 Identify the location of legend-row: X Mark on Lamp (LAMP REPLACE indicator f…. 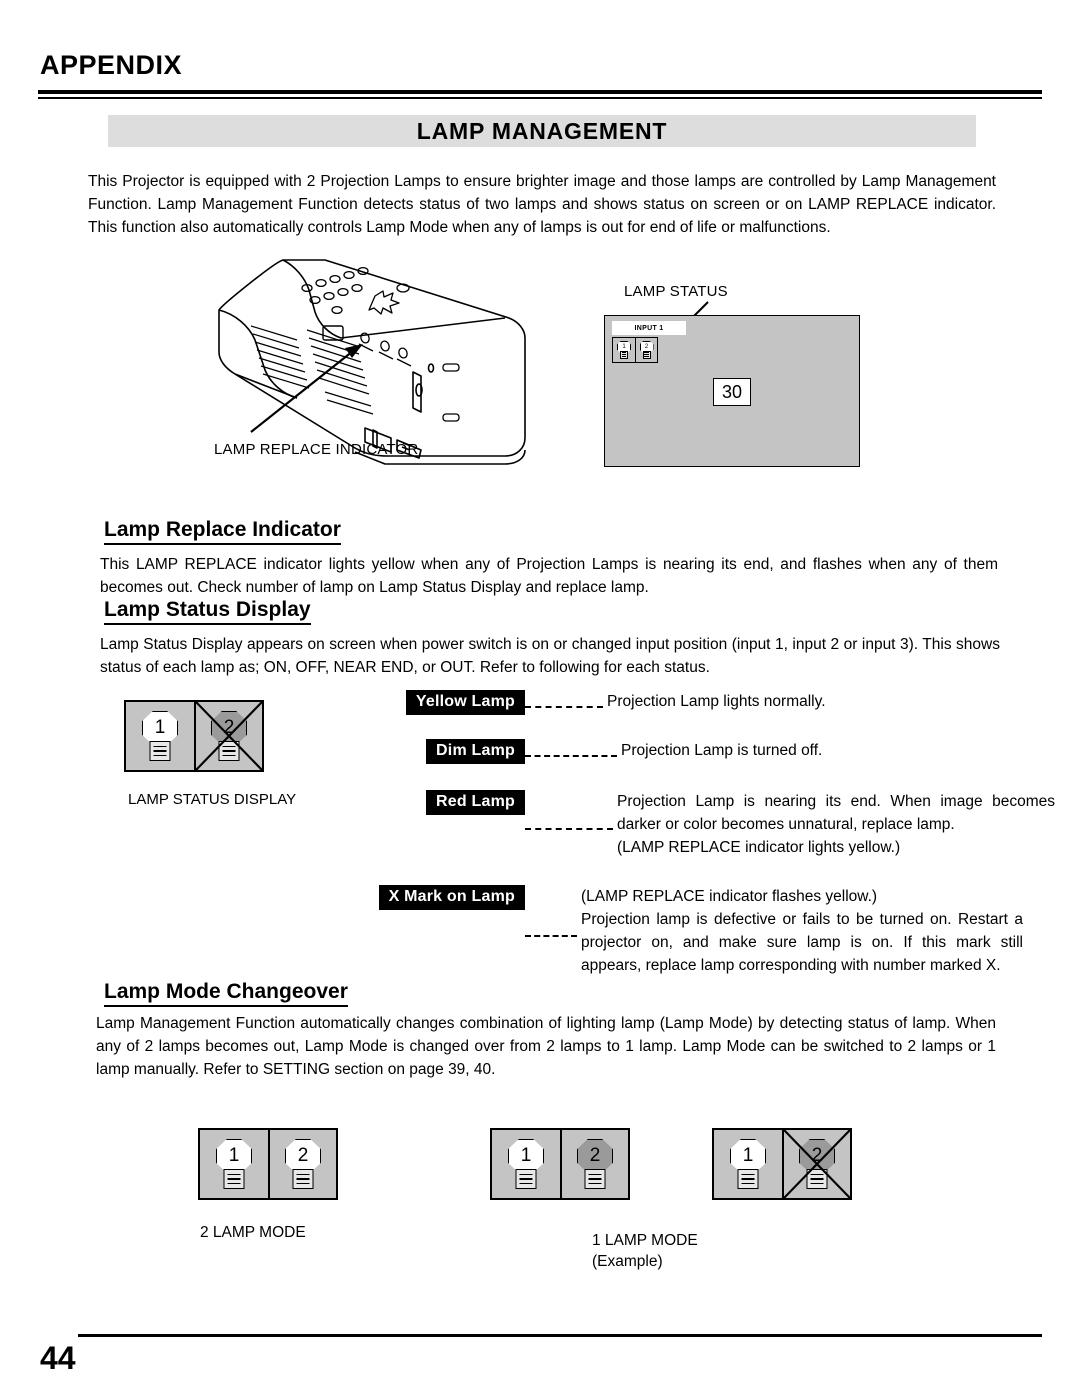
(676, 931).